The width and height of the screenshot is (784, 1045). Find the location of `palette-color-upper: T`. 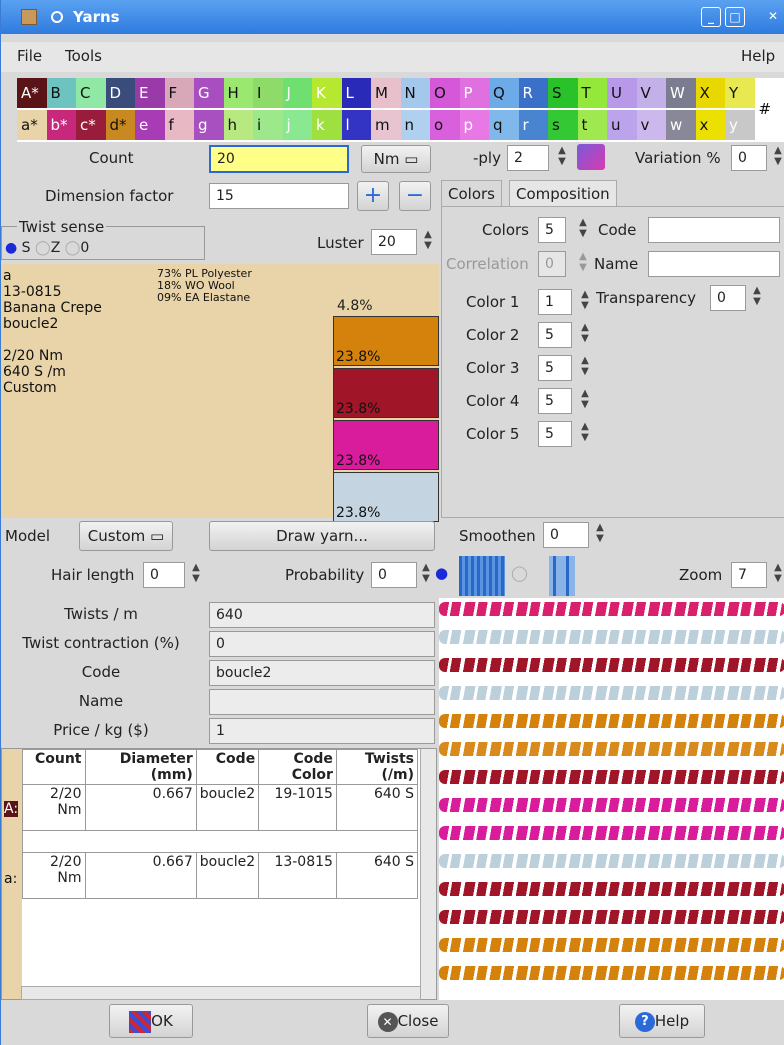

palette-color-upper: T is located at coordinates (592, 93).